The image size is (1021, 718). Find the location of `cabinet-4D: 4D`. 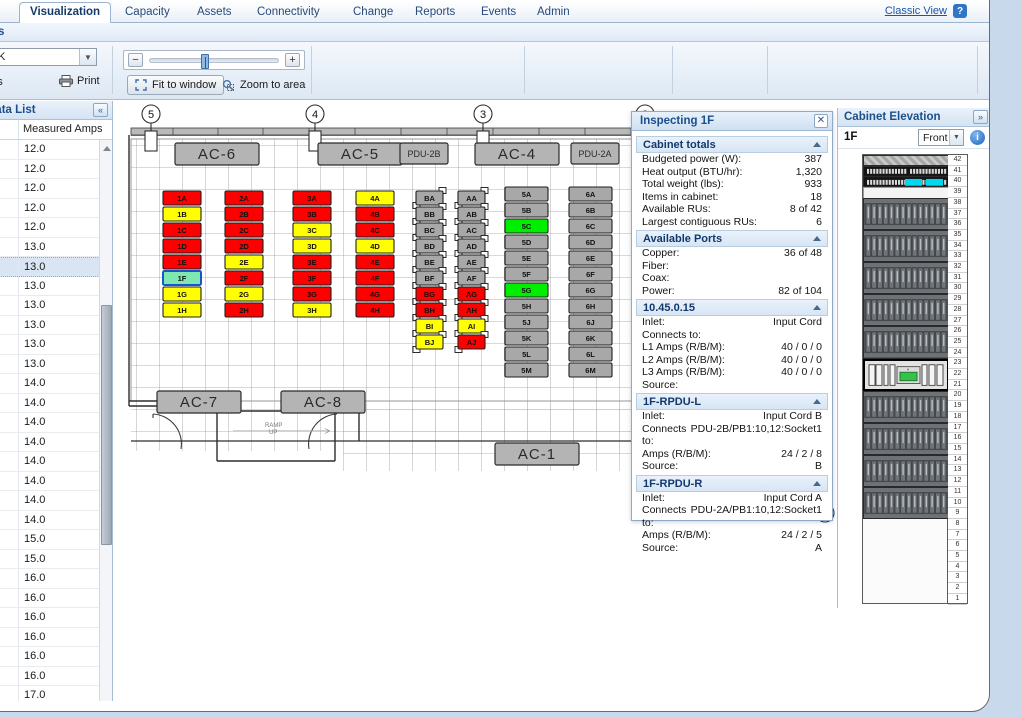

cabinet-4D: 4D is located at coordinates (375, 246).